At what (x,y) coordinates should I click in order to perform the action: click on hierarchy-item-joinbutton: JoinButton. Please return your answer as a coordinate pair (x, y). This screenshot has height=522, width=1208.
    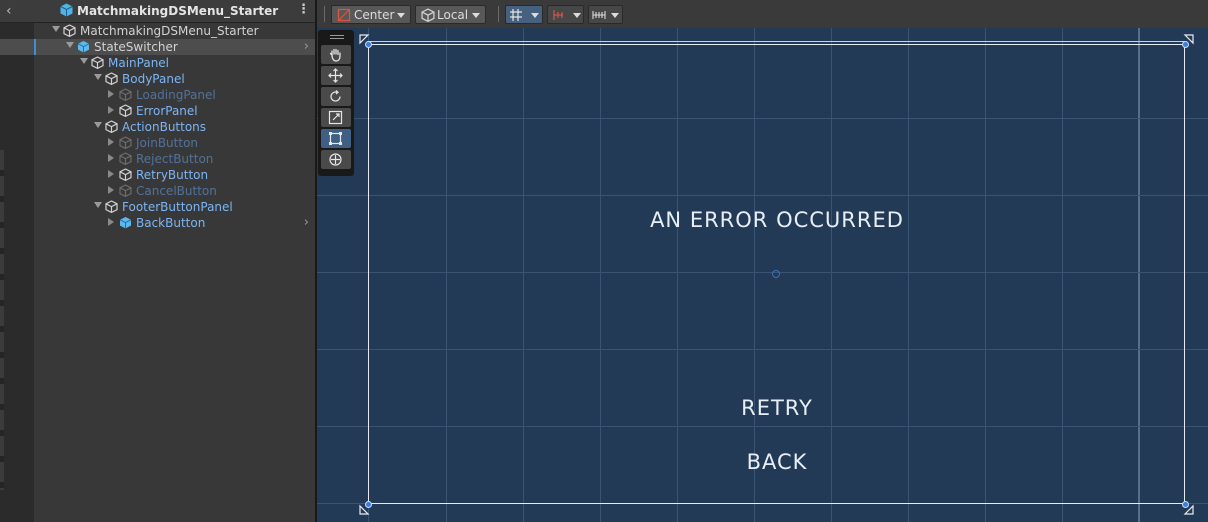
    Looking at the image, I should click on (157, 143).